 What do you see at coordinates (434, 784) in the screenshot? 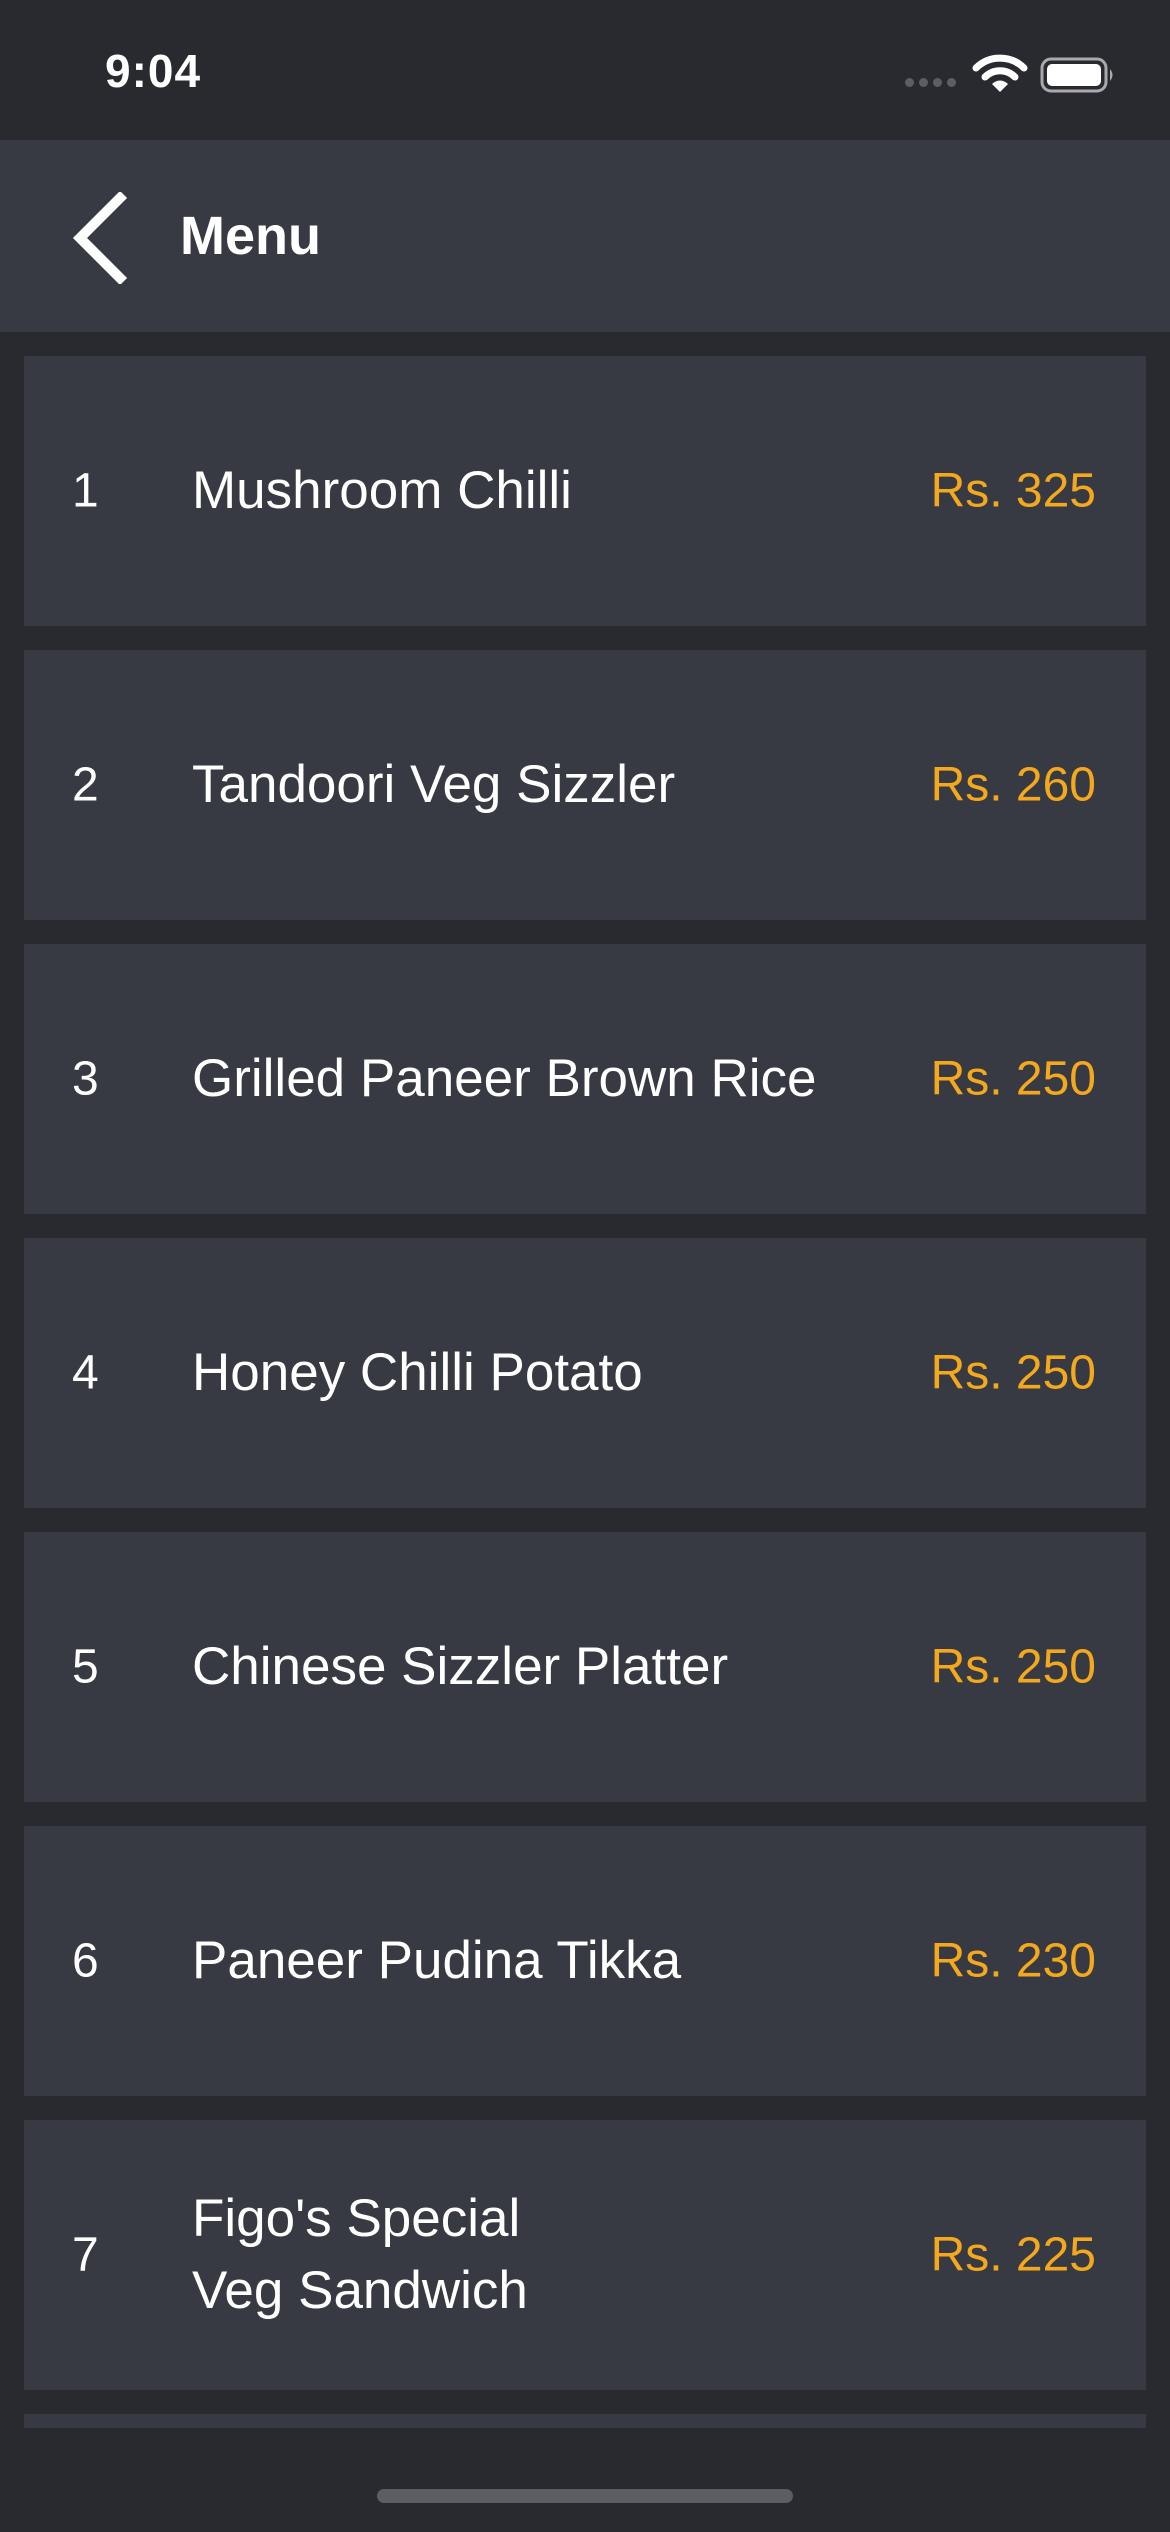
I see `item-name: Tandoori Veg Sizzler` at bounding box center [434, 784].